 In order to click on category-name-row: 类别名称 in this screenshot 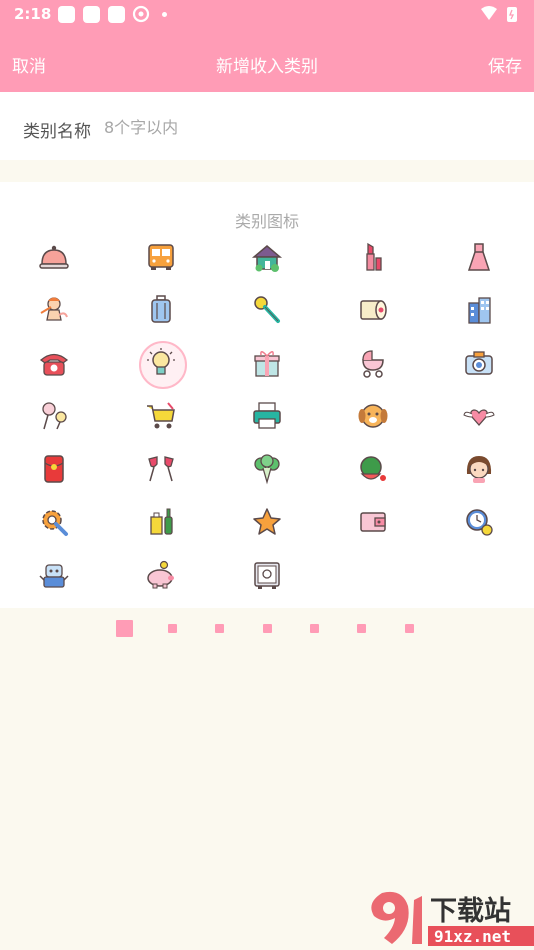, I will do `click(267, 126)`.